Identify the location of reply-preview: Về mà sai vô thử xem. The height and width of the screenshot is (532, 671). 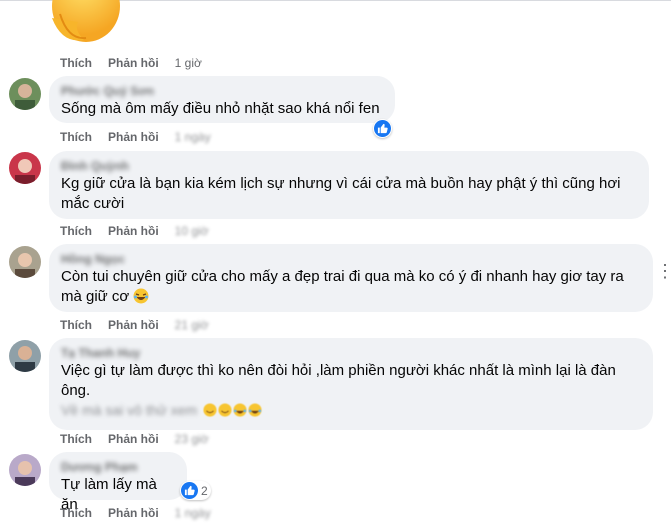
(351, 410).